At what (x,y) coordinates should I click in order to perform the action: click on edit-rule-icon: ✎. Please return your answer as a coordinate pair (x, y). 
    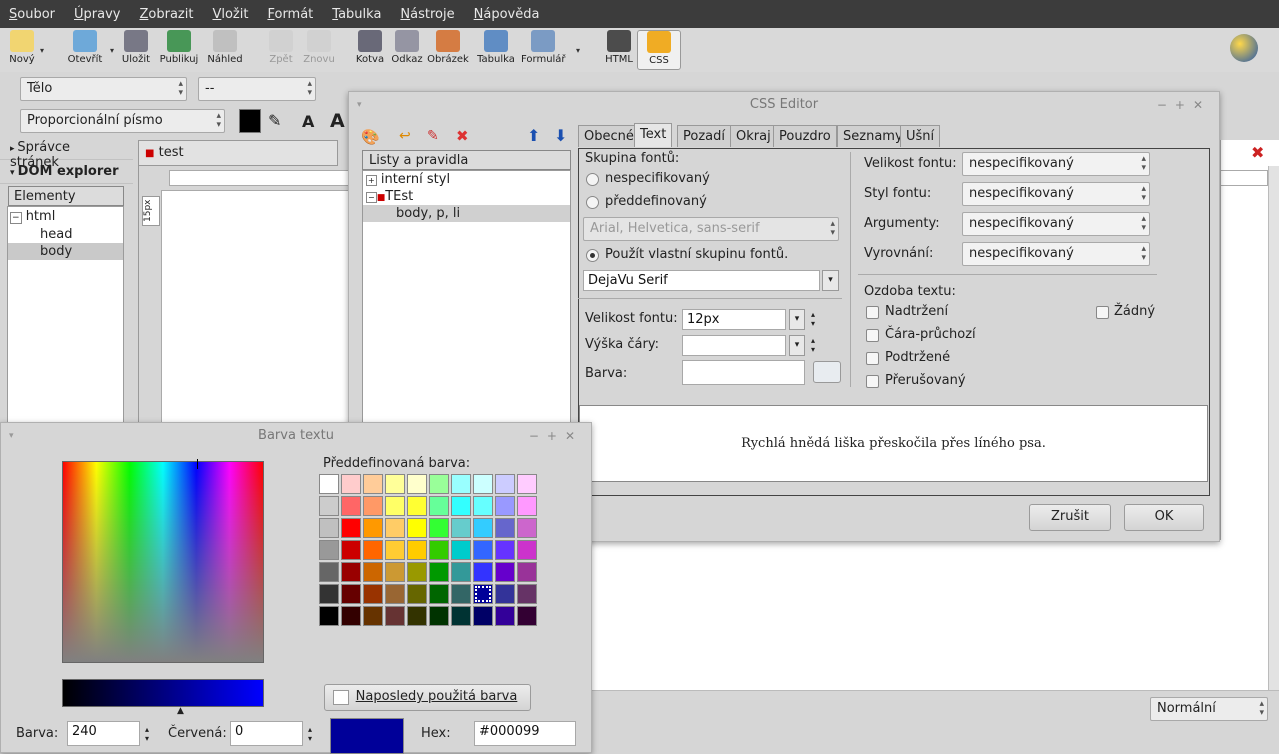
    Looking at the image, I should click on (433, 136).